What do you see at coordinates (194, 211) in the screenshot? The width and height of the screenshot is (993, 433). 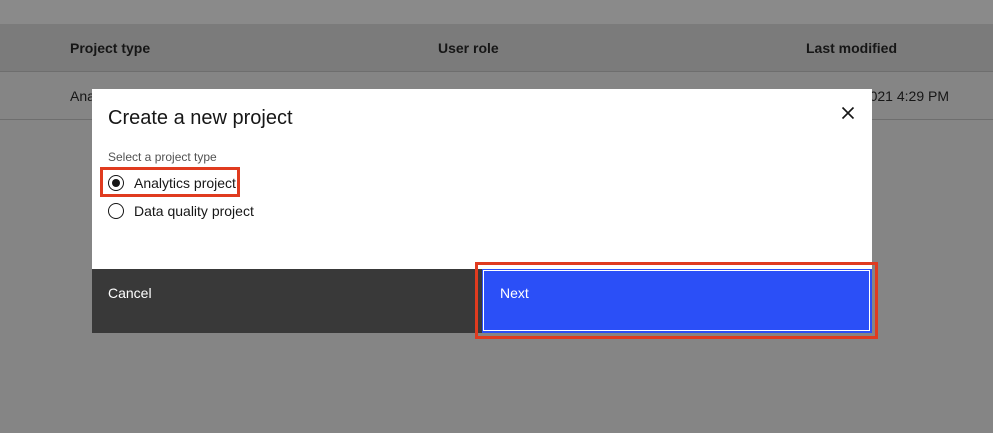 I see `radio-label-data-quality: Data quality project` at bounding box center [194, 211].